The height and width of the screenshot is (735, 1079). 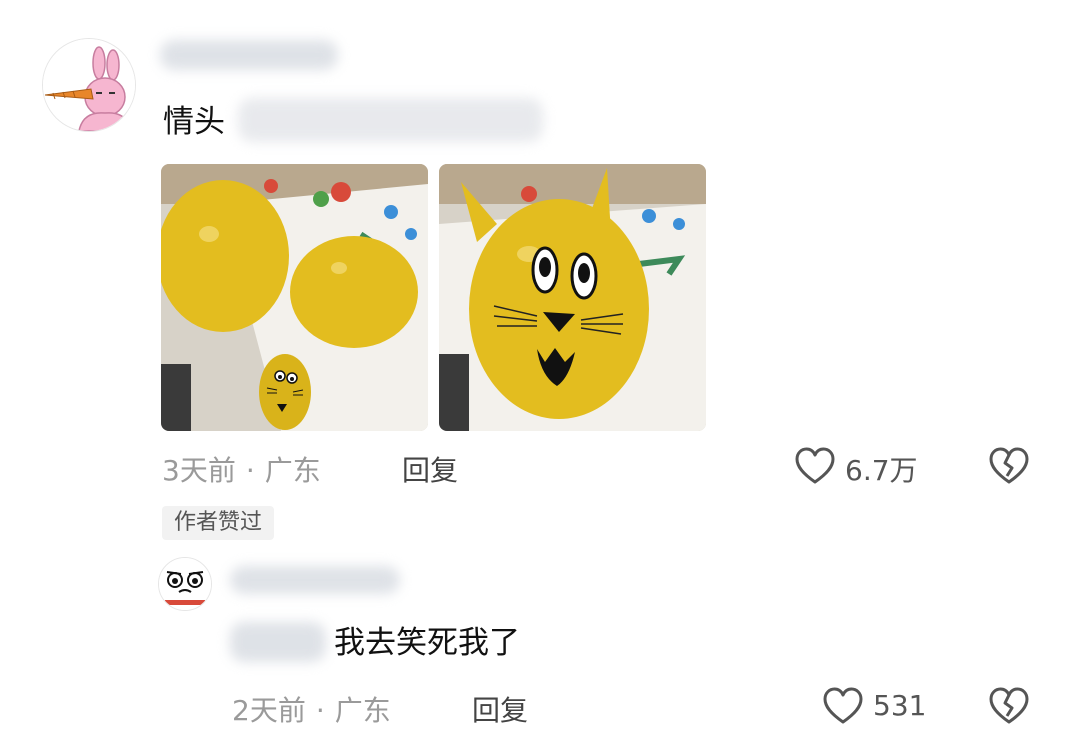 I want to click on commenter-avatar, so click(x=89, y=85).